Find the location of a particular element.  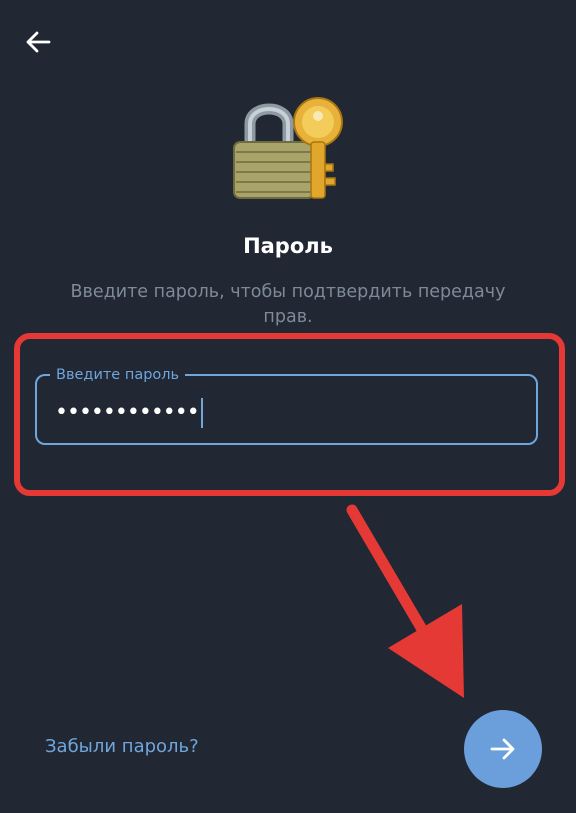

password-field: Введите пароль •••••••••••• is located at coordinates (286, 405).